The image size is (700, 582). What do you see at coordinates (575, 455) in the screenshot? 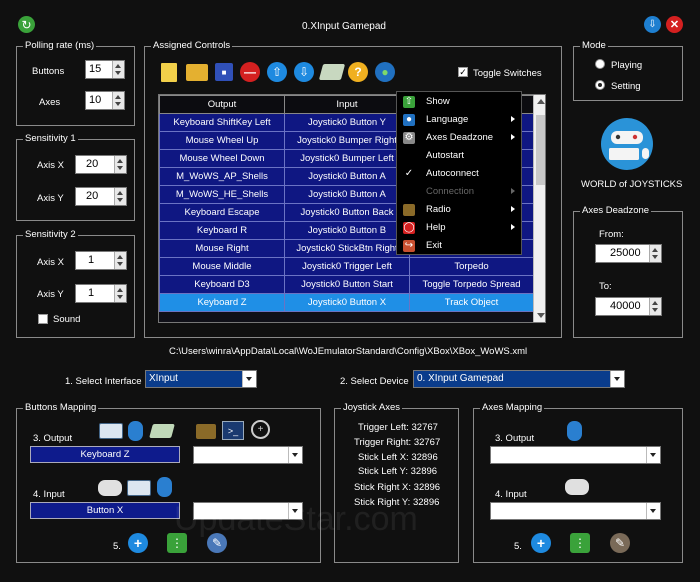
I see `am-output-select` at bounding box center [575, 455].